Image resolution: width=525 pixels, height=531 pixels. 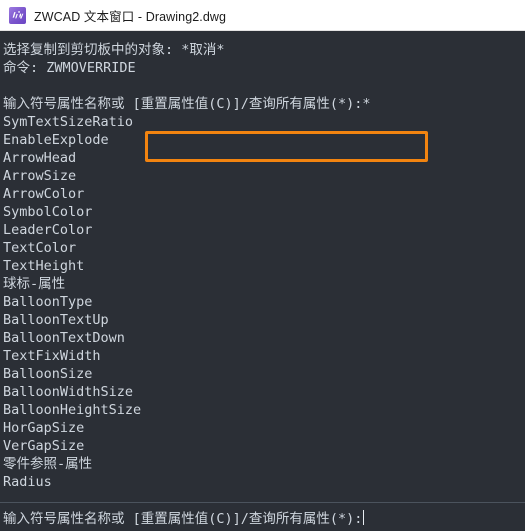 What do you see at coordinates (114, 50) in the screenshot?
I see `console-line-history-0: 选择复制到剪切板中的对象: *取消*` at bounding box center [114, 50].